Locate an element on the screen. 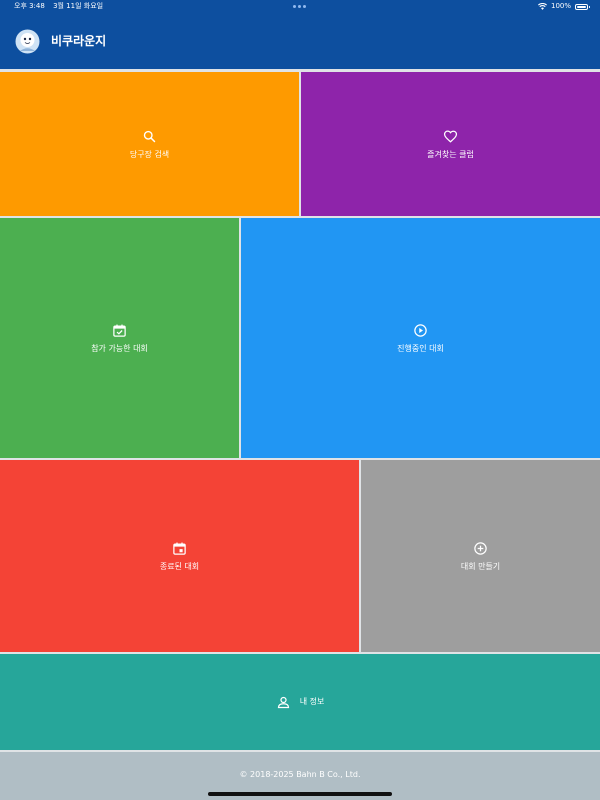 This screenshot has width=600, height=800. play-circle-icon is located at coordinates (420, 330).